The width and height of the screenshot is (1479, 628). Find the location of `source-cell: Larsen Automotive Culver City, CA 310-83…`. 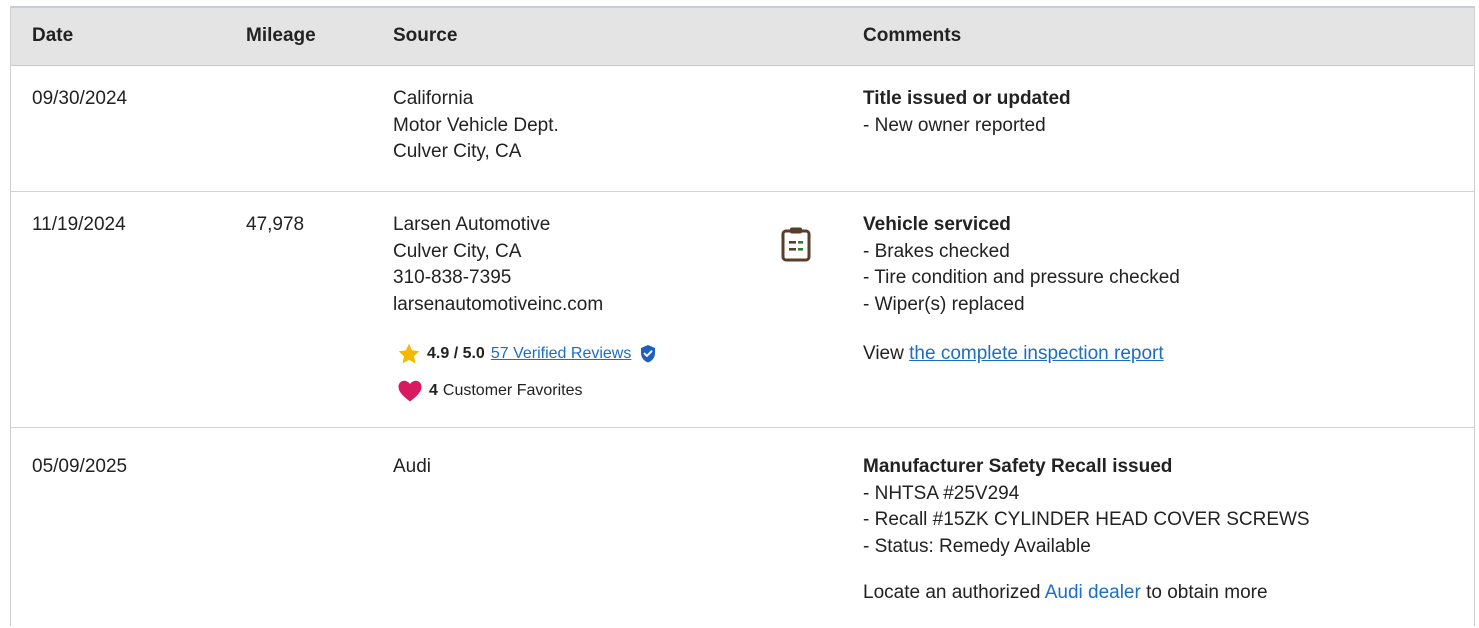

source-cell: Larsen Automotive Culver City, CA 310-83… is located at coordinates (498, 265).